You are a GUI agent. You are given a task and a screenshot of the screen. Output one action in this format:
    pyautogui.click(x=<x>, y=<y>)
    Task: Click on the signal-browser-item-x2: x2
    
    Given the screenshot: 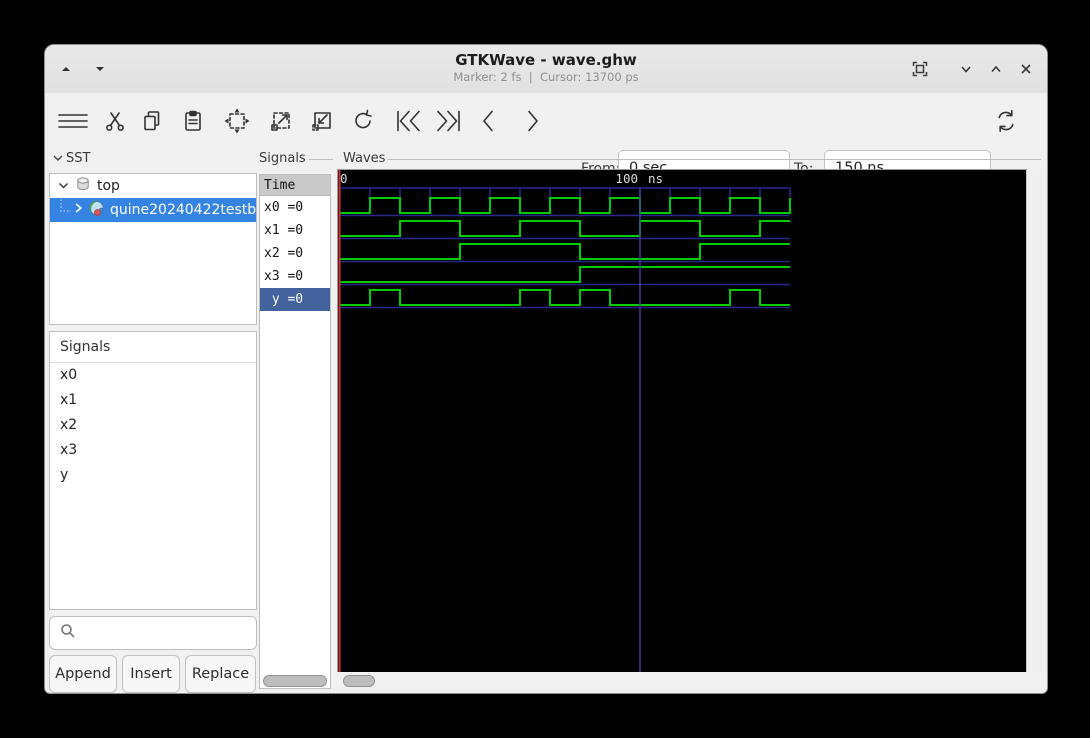 What is the action you would take?
    pyautogui.click(x=153, y=425)
    